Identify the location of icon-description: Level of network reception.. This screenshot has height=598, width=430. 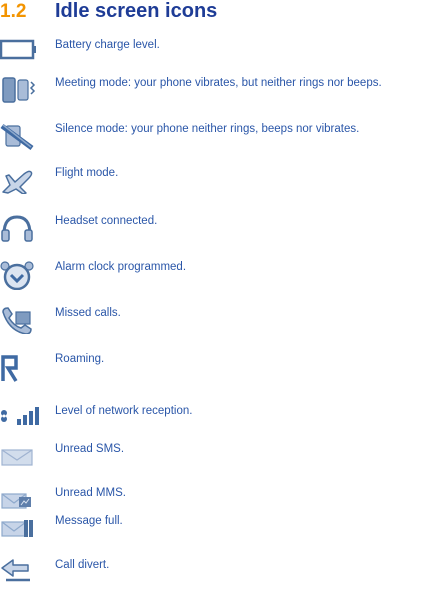
(124, 411).